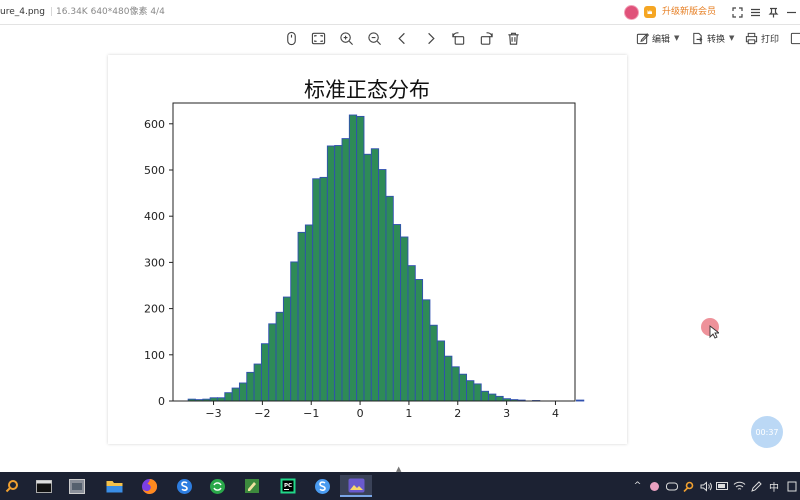 This screenshot has width=800, height=500. Describe the element at coordinates (12, 486) in the screenshot. I see `search-icon` at that location.